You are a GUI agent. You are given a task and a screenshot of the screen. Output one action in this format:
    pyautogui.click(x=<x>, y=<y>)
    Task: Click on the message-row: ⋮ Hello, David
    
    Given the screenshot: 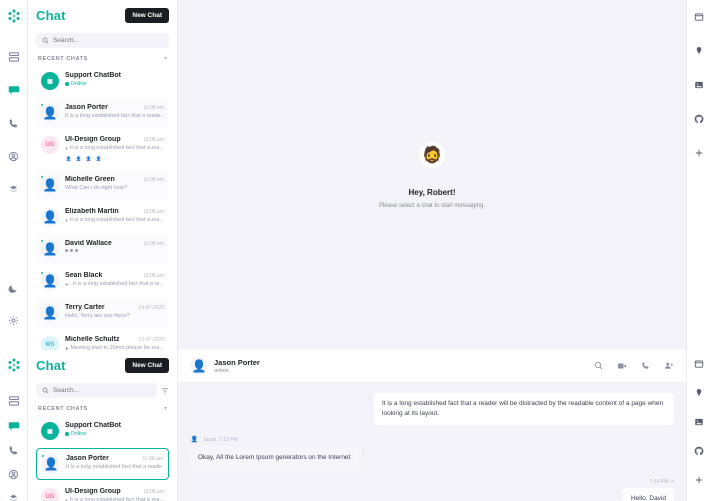 What is the action you would take?
    pyautogui.click(x=432, y=494)
    